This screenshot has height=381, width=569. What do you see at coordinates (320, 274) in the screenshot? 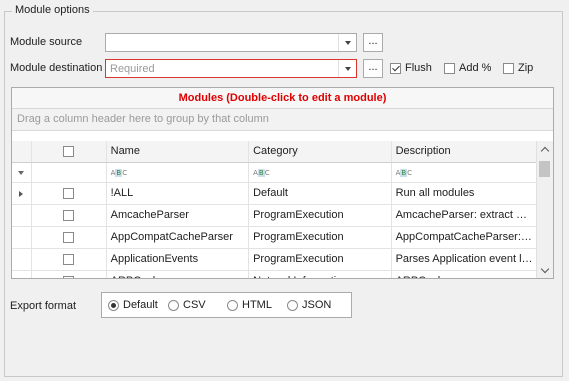
I see `cell-category: NetworkInformation` at bounding box center [320, 274].